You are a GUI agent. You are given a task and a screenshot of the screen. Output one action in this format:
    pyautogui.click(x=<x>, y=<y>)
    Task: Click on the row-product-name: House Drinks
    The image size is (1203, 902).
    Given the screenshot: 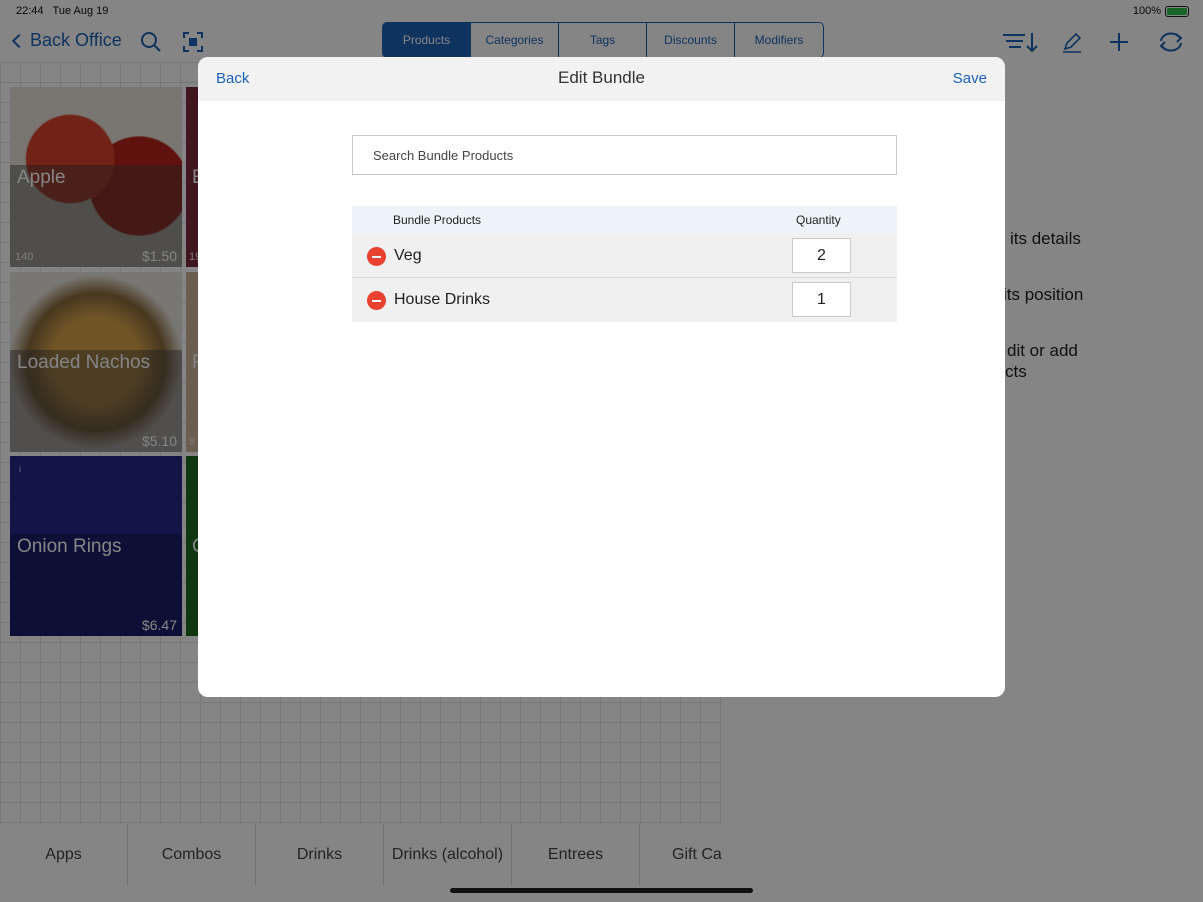 What is the action you would take?
    pyautogui.click(x=442, y=299)
    